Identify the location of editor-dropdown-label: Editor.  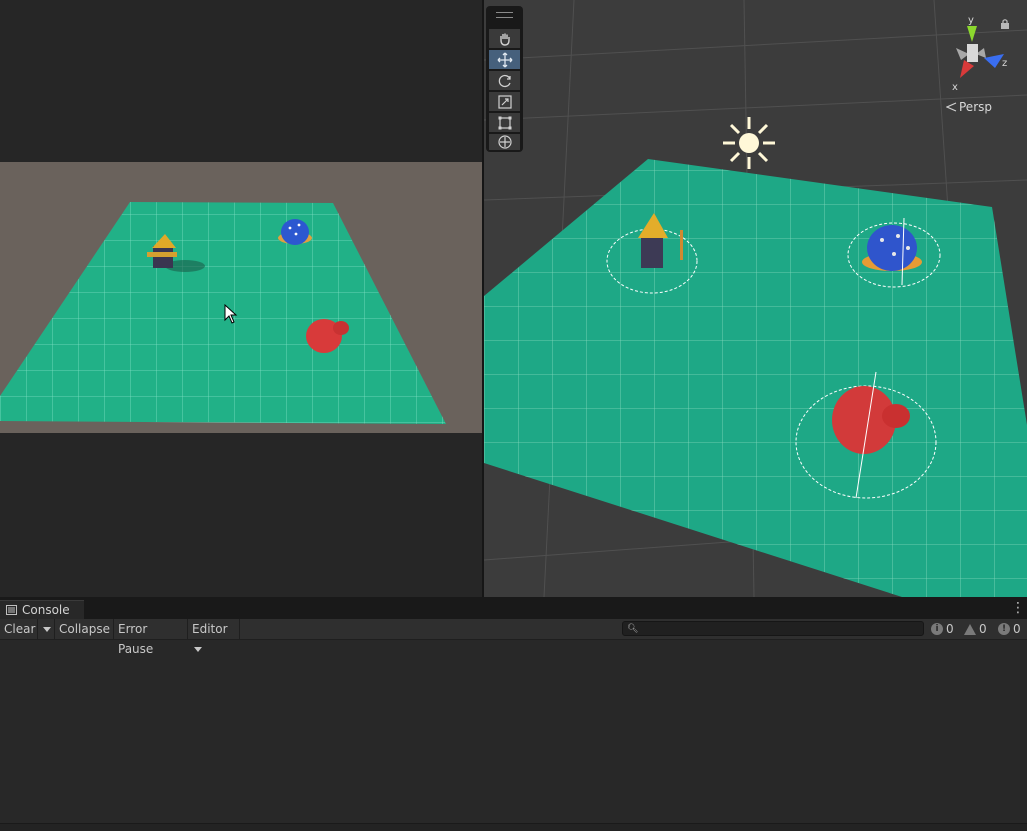
(210, 629).